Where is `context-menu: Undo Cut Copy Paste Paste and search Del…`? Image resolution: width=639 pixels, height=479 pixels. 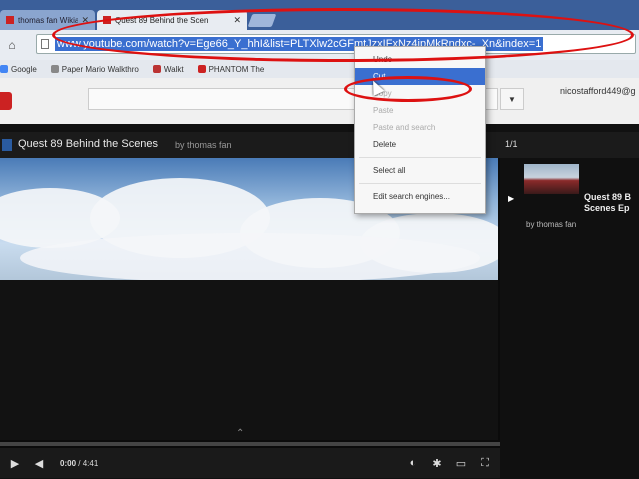
context-menu: Undo Cut Copy Paste Paste and search Del… is located at coordinates (420, 130).